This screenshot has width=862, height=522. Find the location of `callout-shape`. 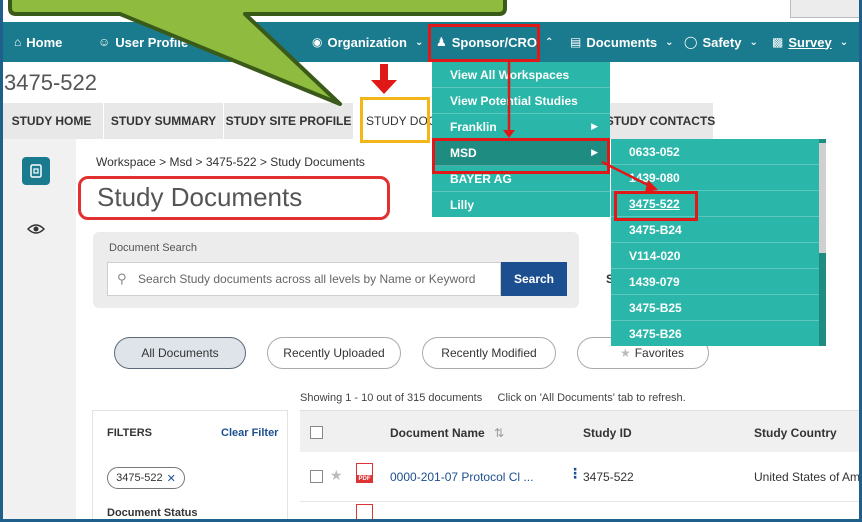

callout-shape is located at coordinates (257, 53).